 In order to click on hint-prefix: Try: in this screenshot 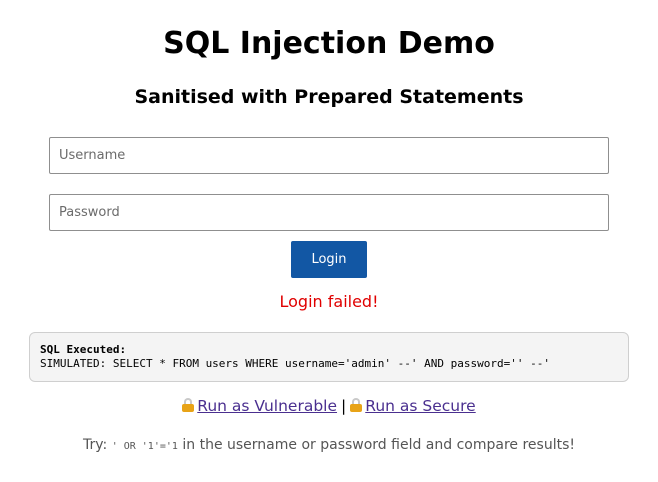, I will do `click(95, 445)`.